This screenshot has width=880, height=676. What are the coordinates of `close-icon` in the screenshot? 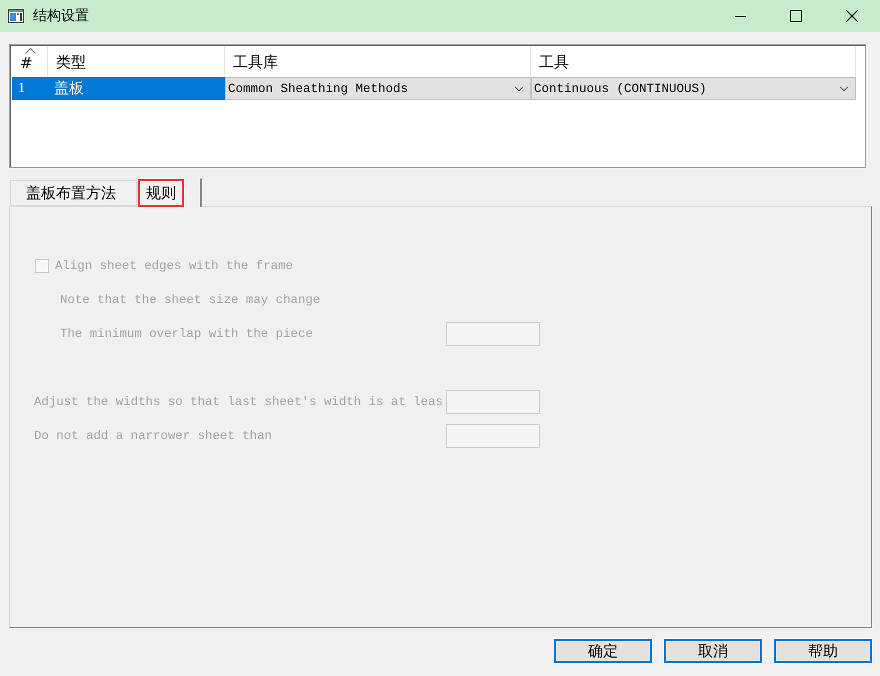 It's located at (852, 16).